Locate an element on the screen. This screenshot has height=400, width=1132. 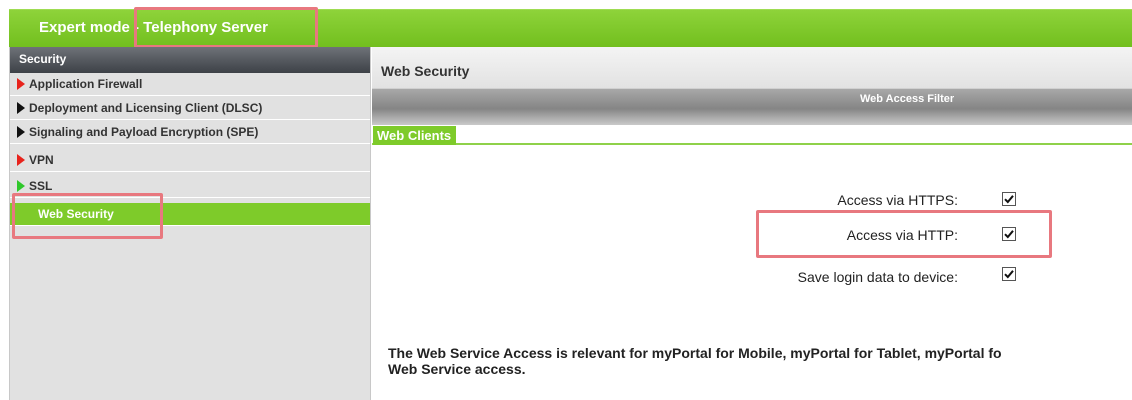
tab-web-access-filter: Web Access Filter is located at coordinates (752, 107).